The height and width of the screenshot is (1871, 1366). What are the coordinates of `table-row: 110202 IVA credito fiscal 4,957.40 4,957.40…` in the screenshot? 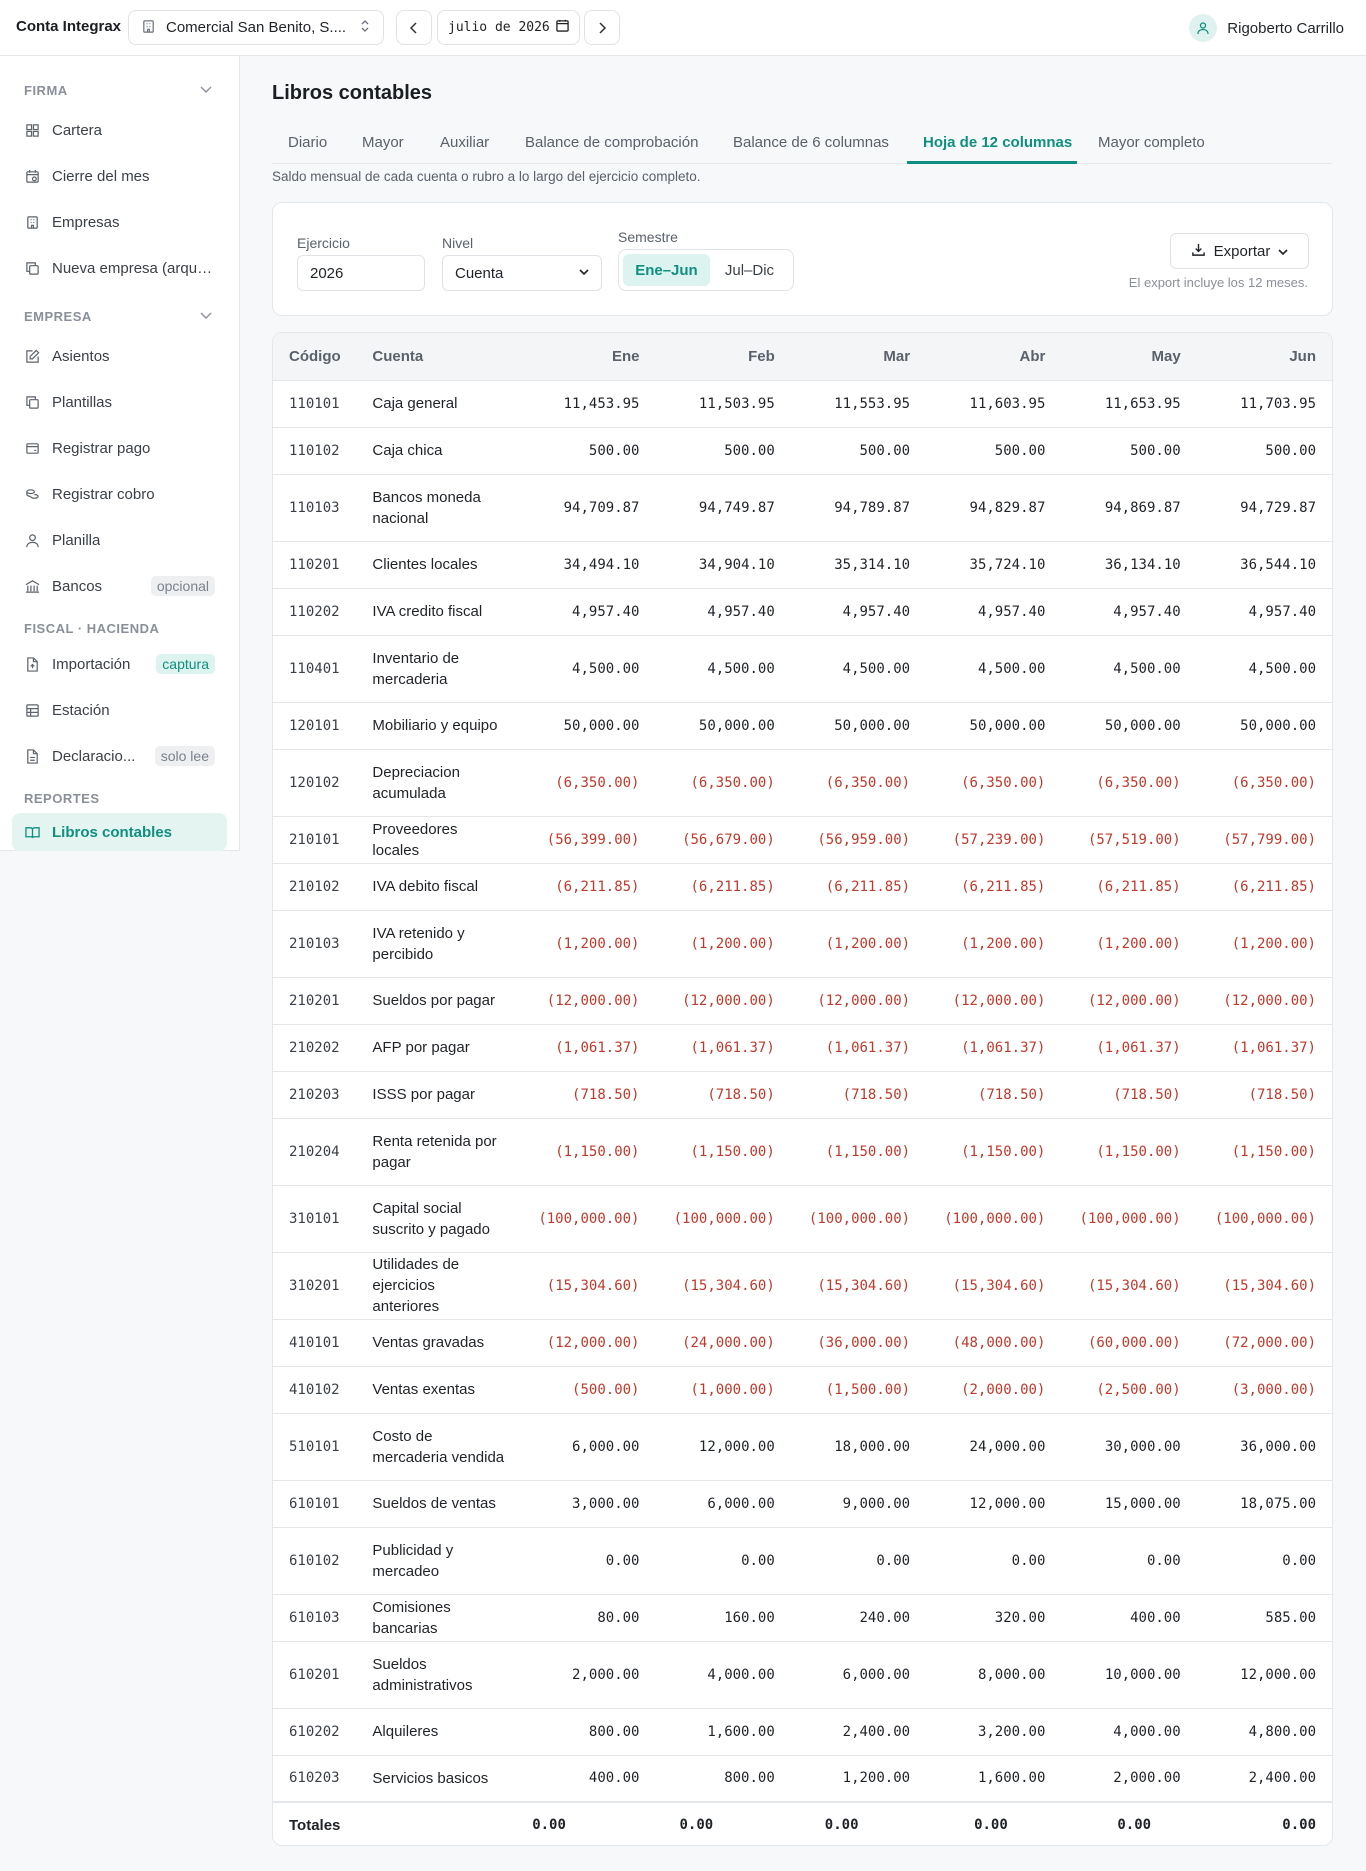 It's located at (802, 612).